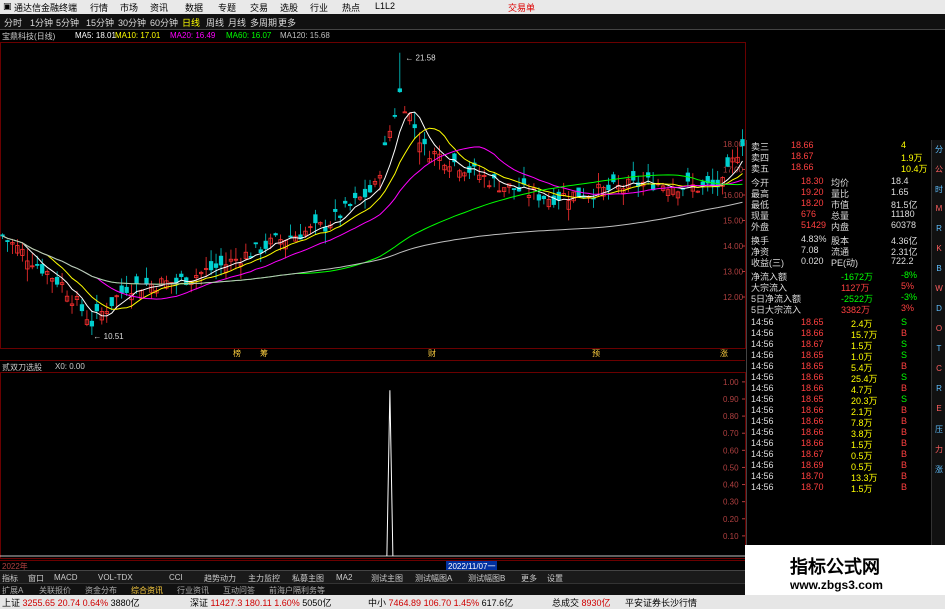  What do you see at coordinates (432, 353) in the screenshot?
I see `marker-cai: 财` at bounding box center [432, 353].